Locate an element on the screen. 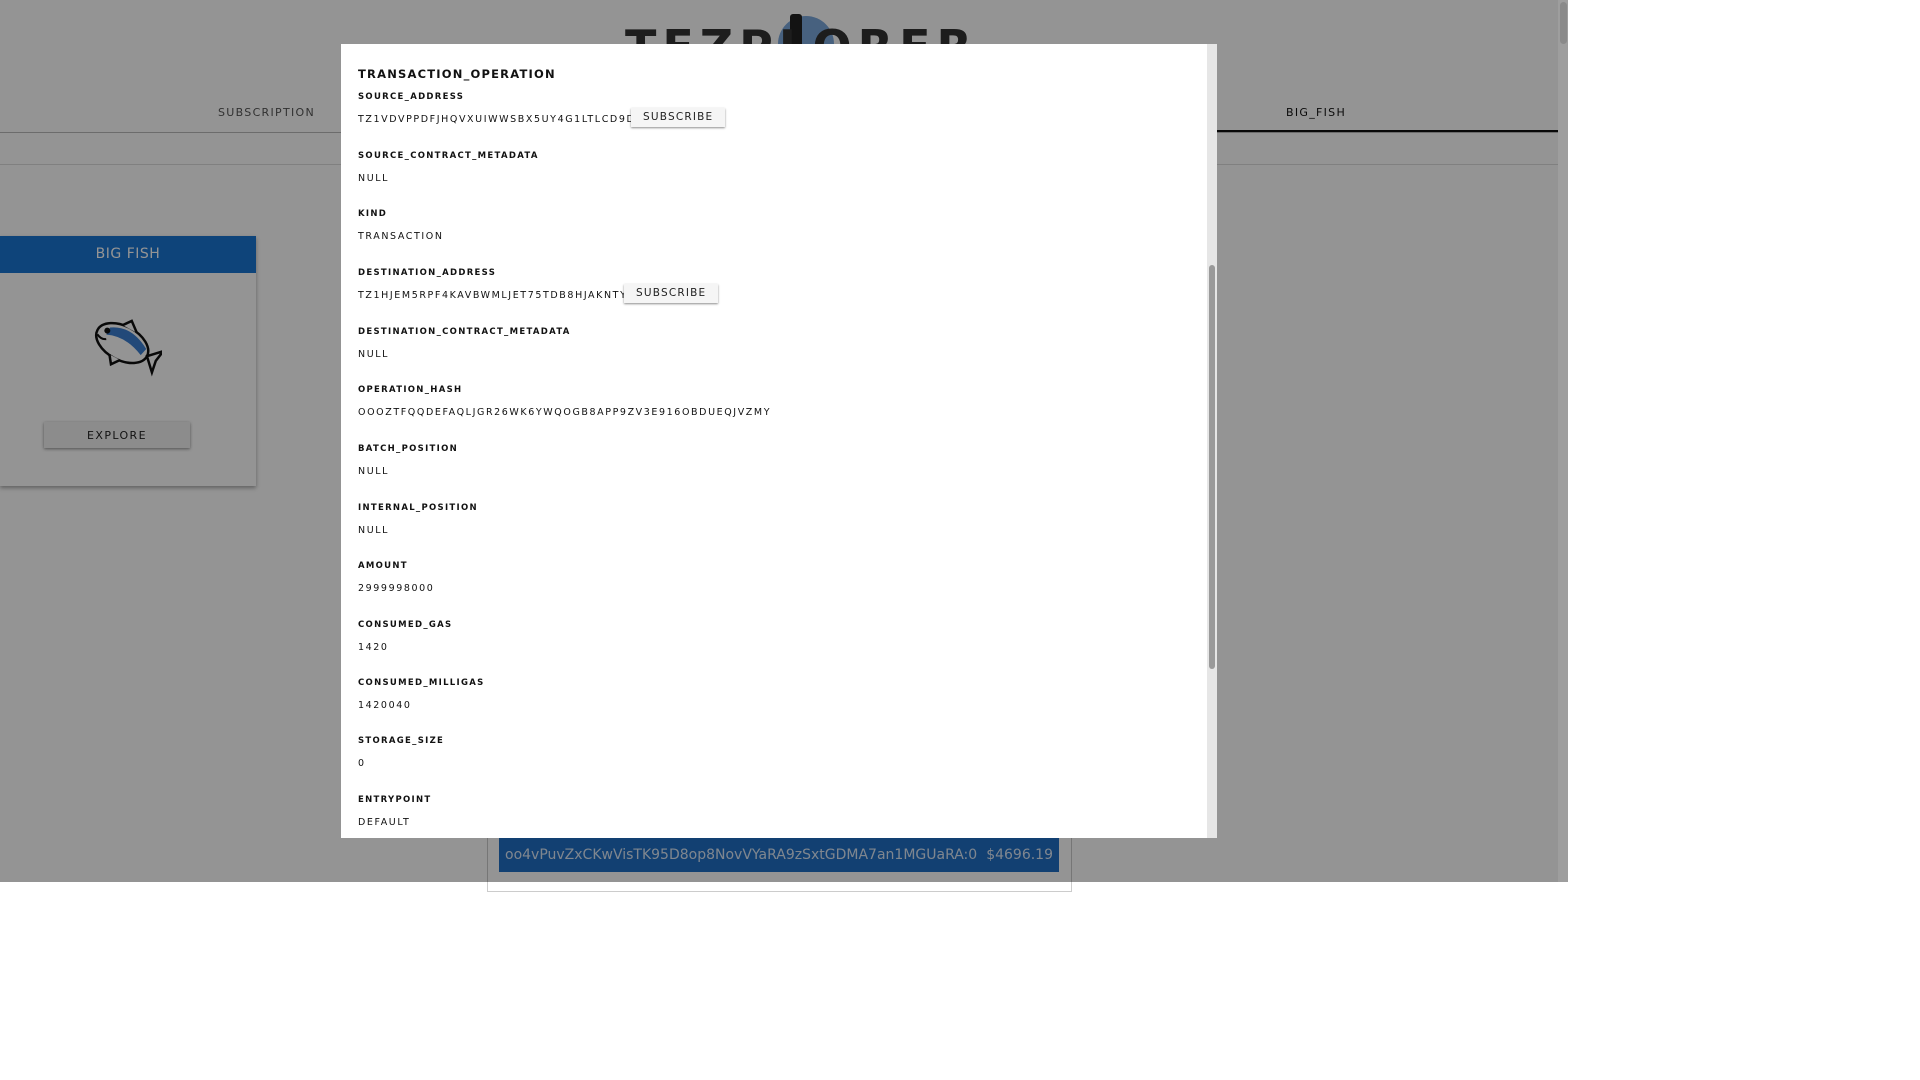  field-label: ENTRYPOINT is located at coordinates (395, 800).